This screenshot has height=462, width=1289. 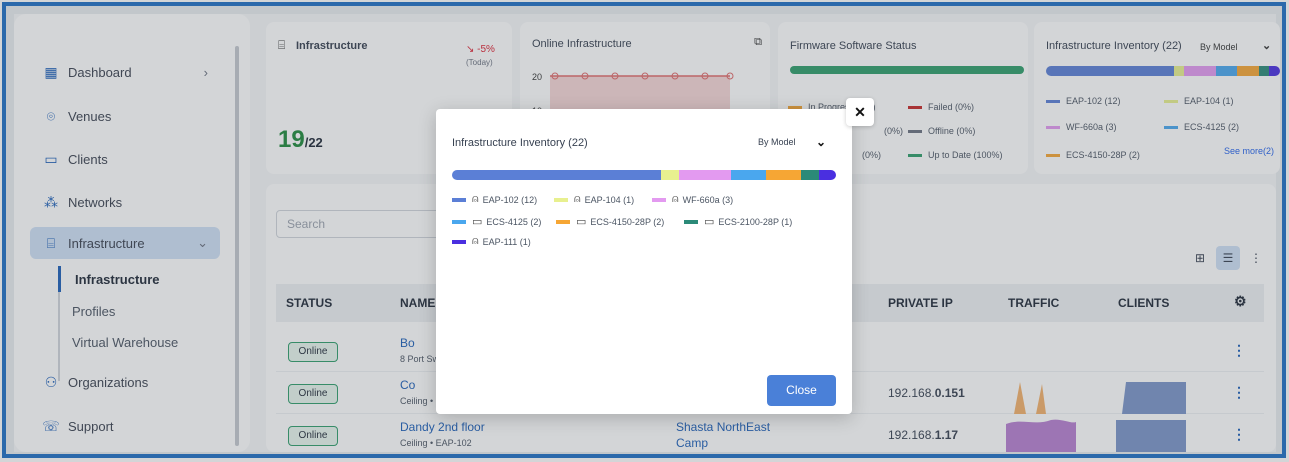 What do you see at coordinates (738, 221) in the screenshot?
I see `legend-ecs-2100-28p: ▭ ECS-2100-28P (1)` at bounding box center [738, 221].